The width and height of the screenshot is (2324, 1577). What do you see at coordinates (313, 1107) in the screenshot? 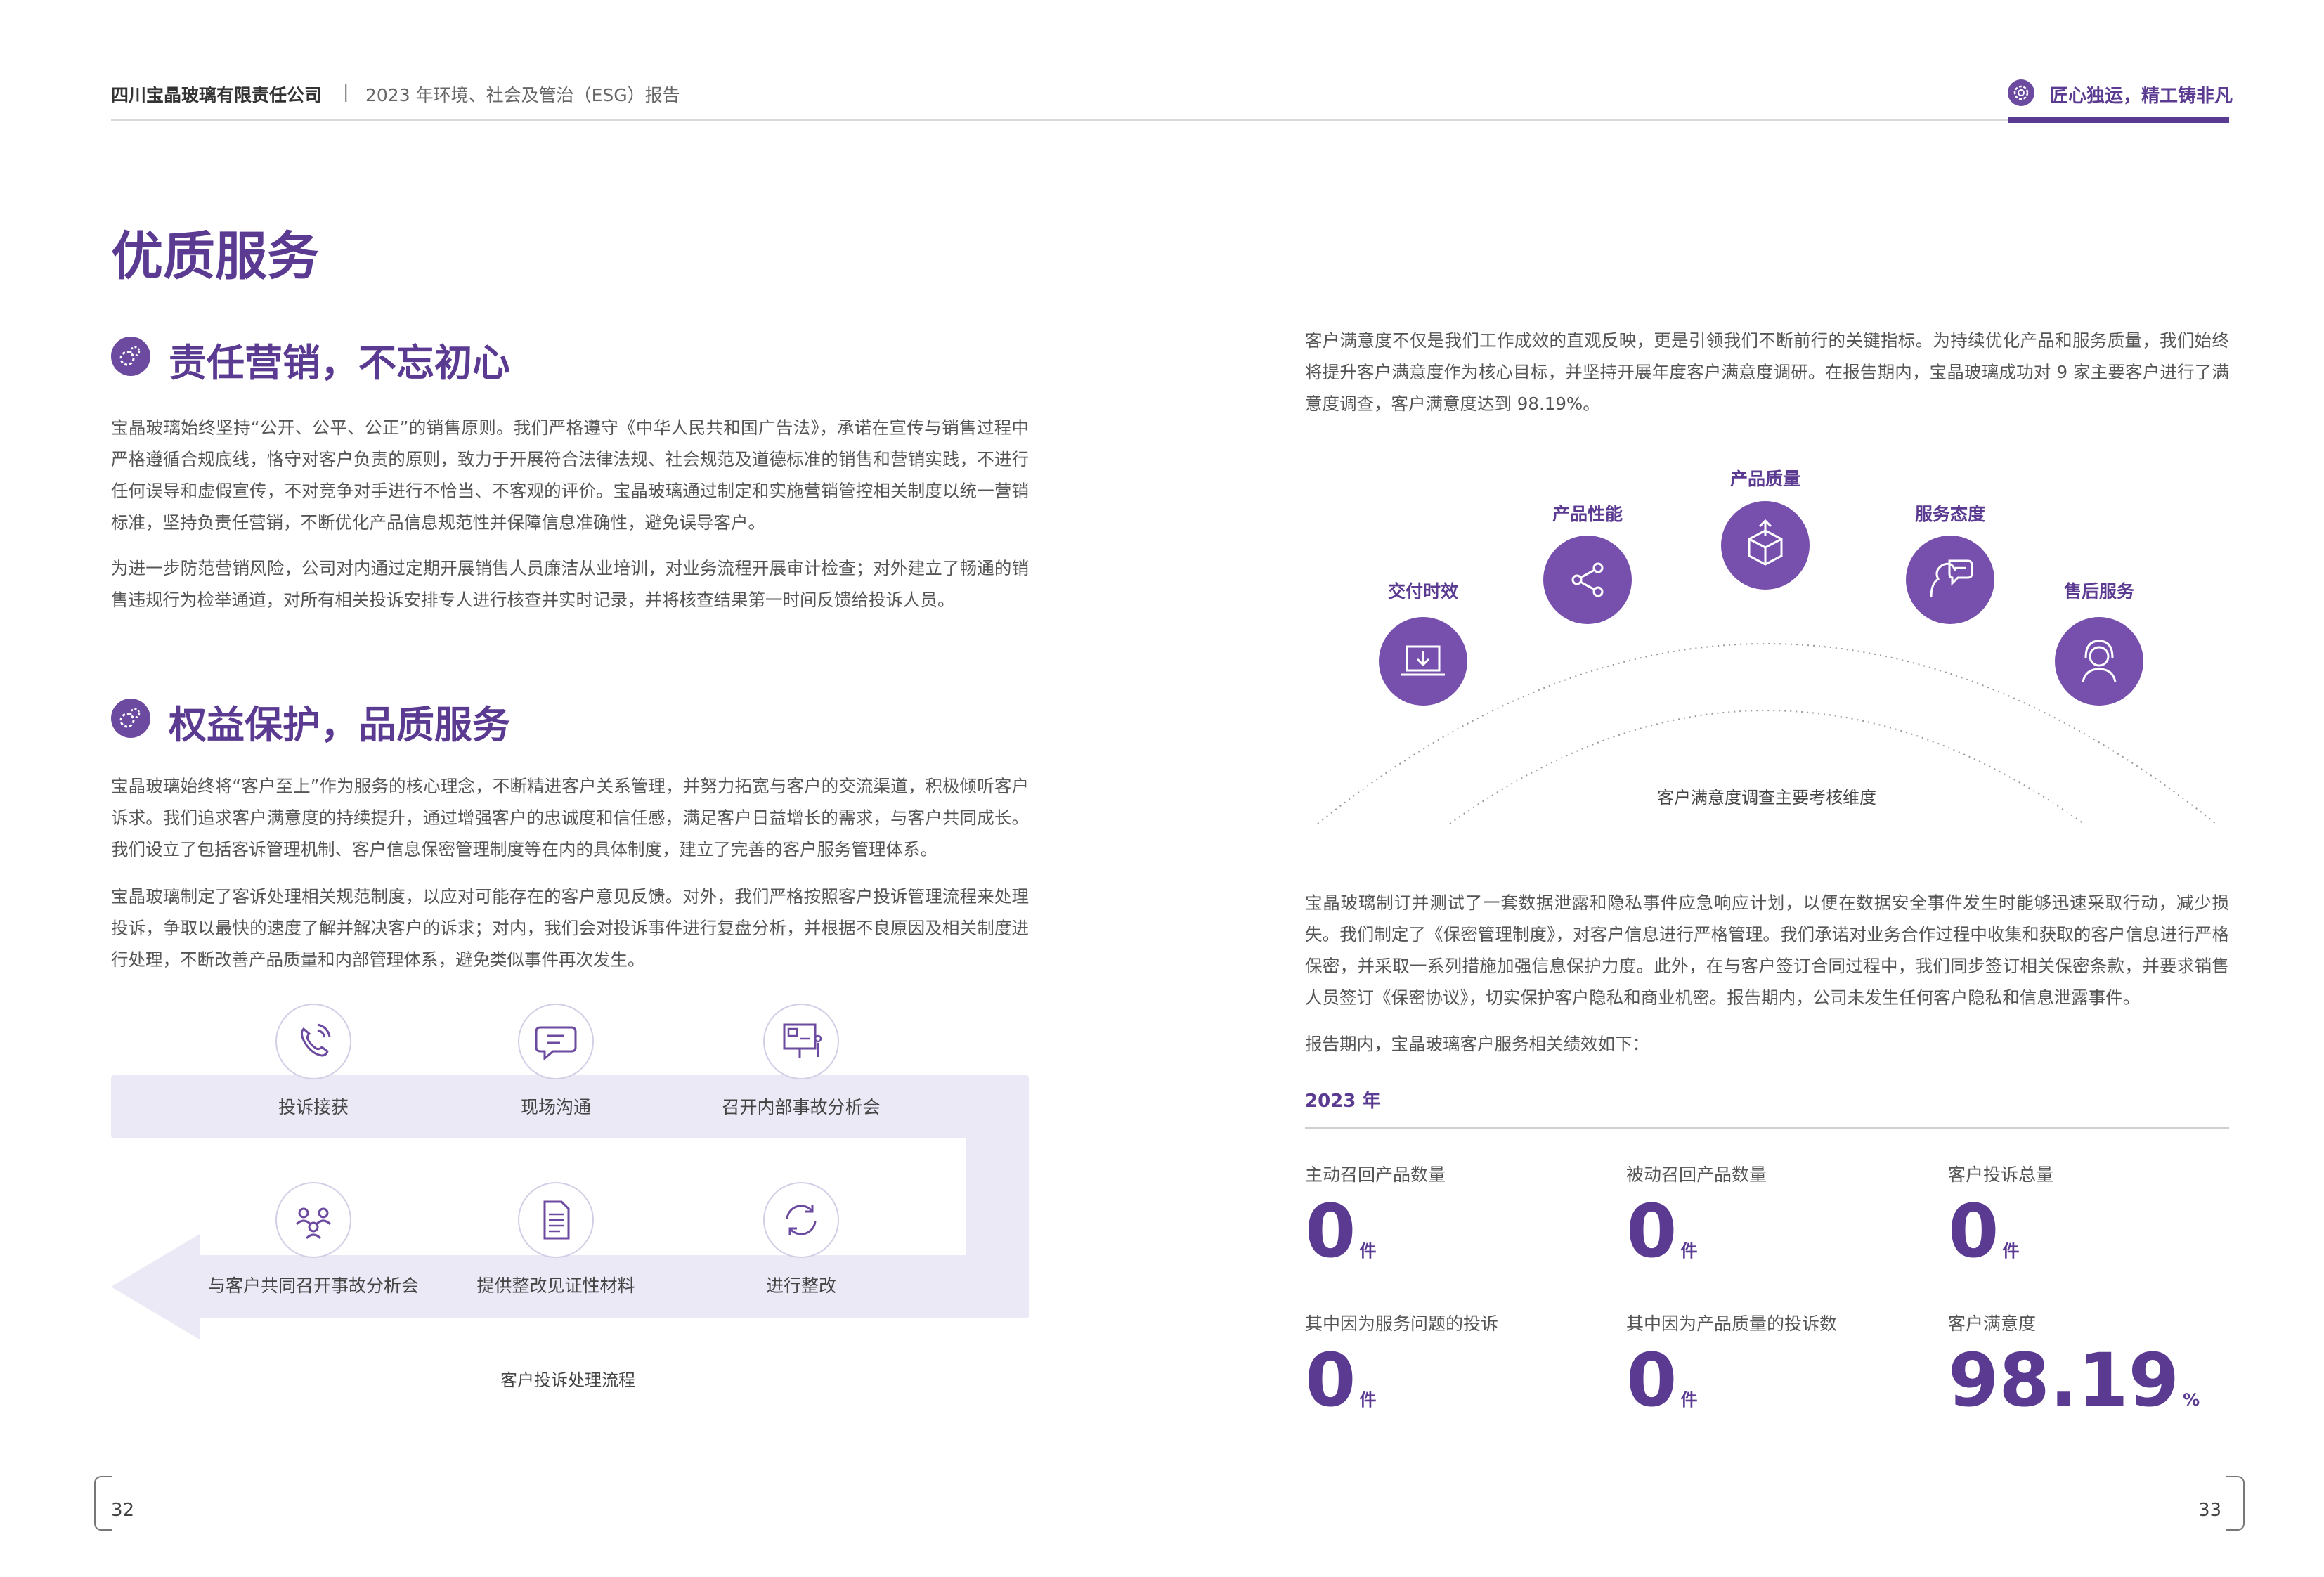
I see `flow-step-label: 投诉接获` at bounding box center [313, 1107].